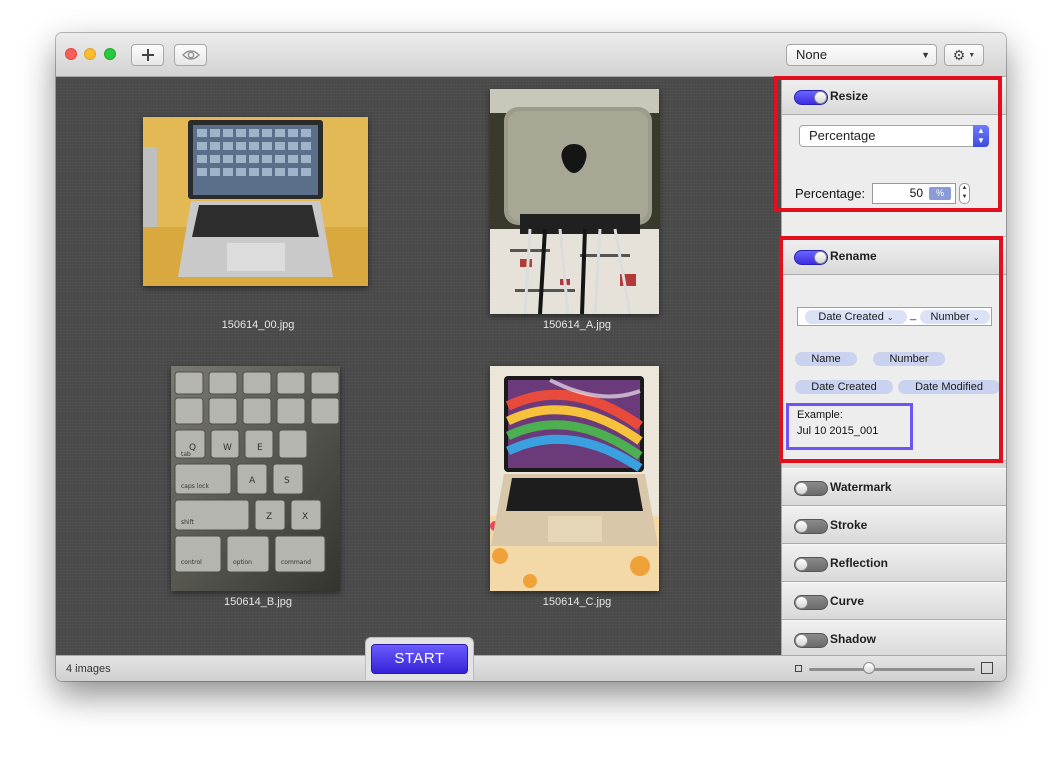  I want to click on preview-button, so click(190, 55).